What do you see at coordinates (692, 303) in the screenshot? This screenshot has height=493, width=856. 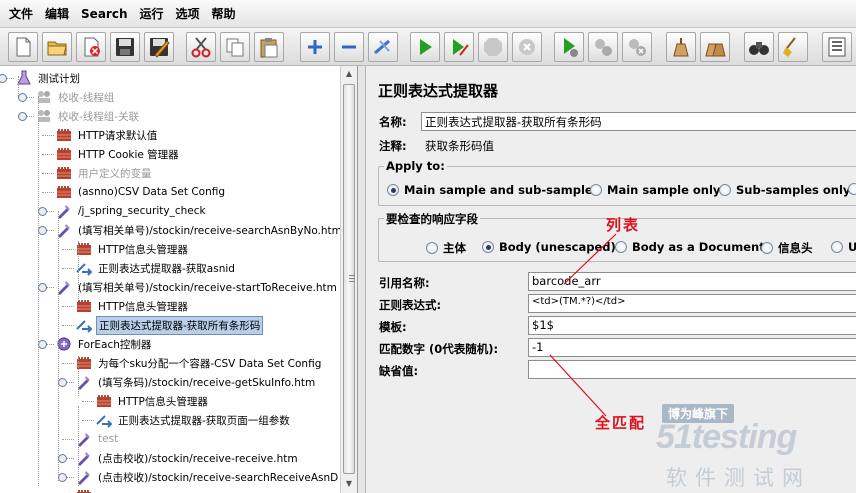 I see `regex-field: <td>(TM.*?)</td>` at bounding box center [692, 303].